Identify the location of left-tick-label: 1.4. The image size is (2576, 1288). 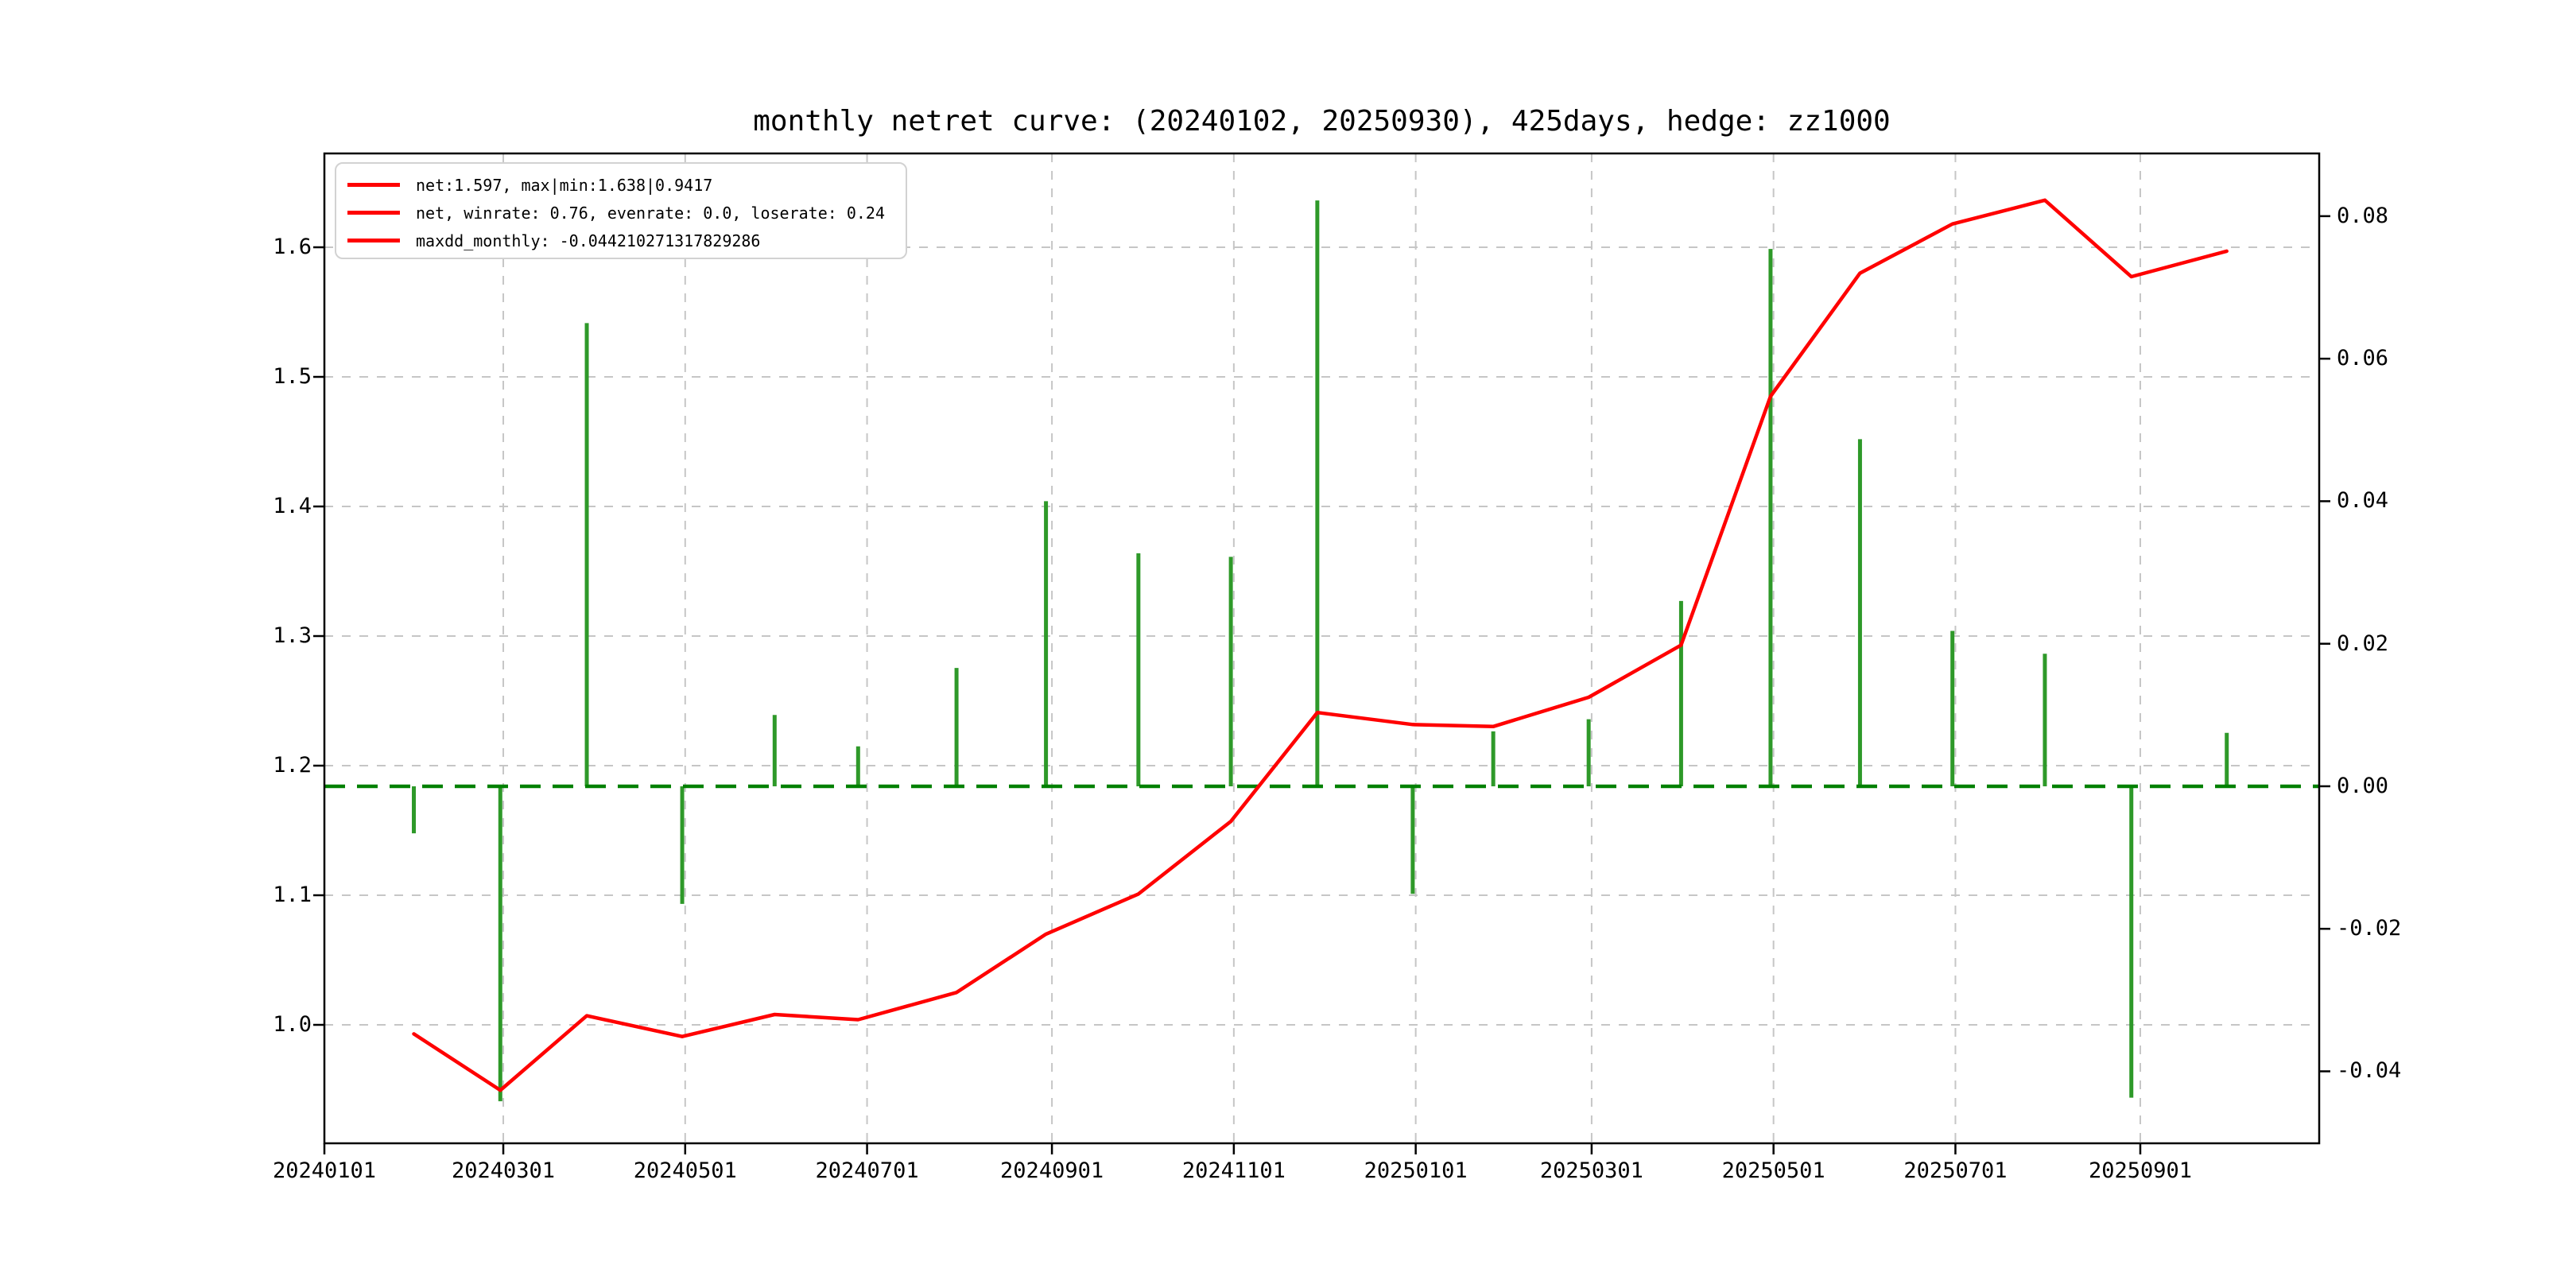
(292, 506).